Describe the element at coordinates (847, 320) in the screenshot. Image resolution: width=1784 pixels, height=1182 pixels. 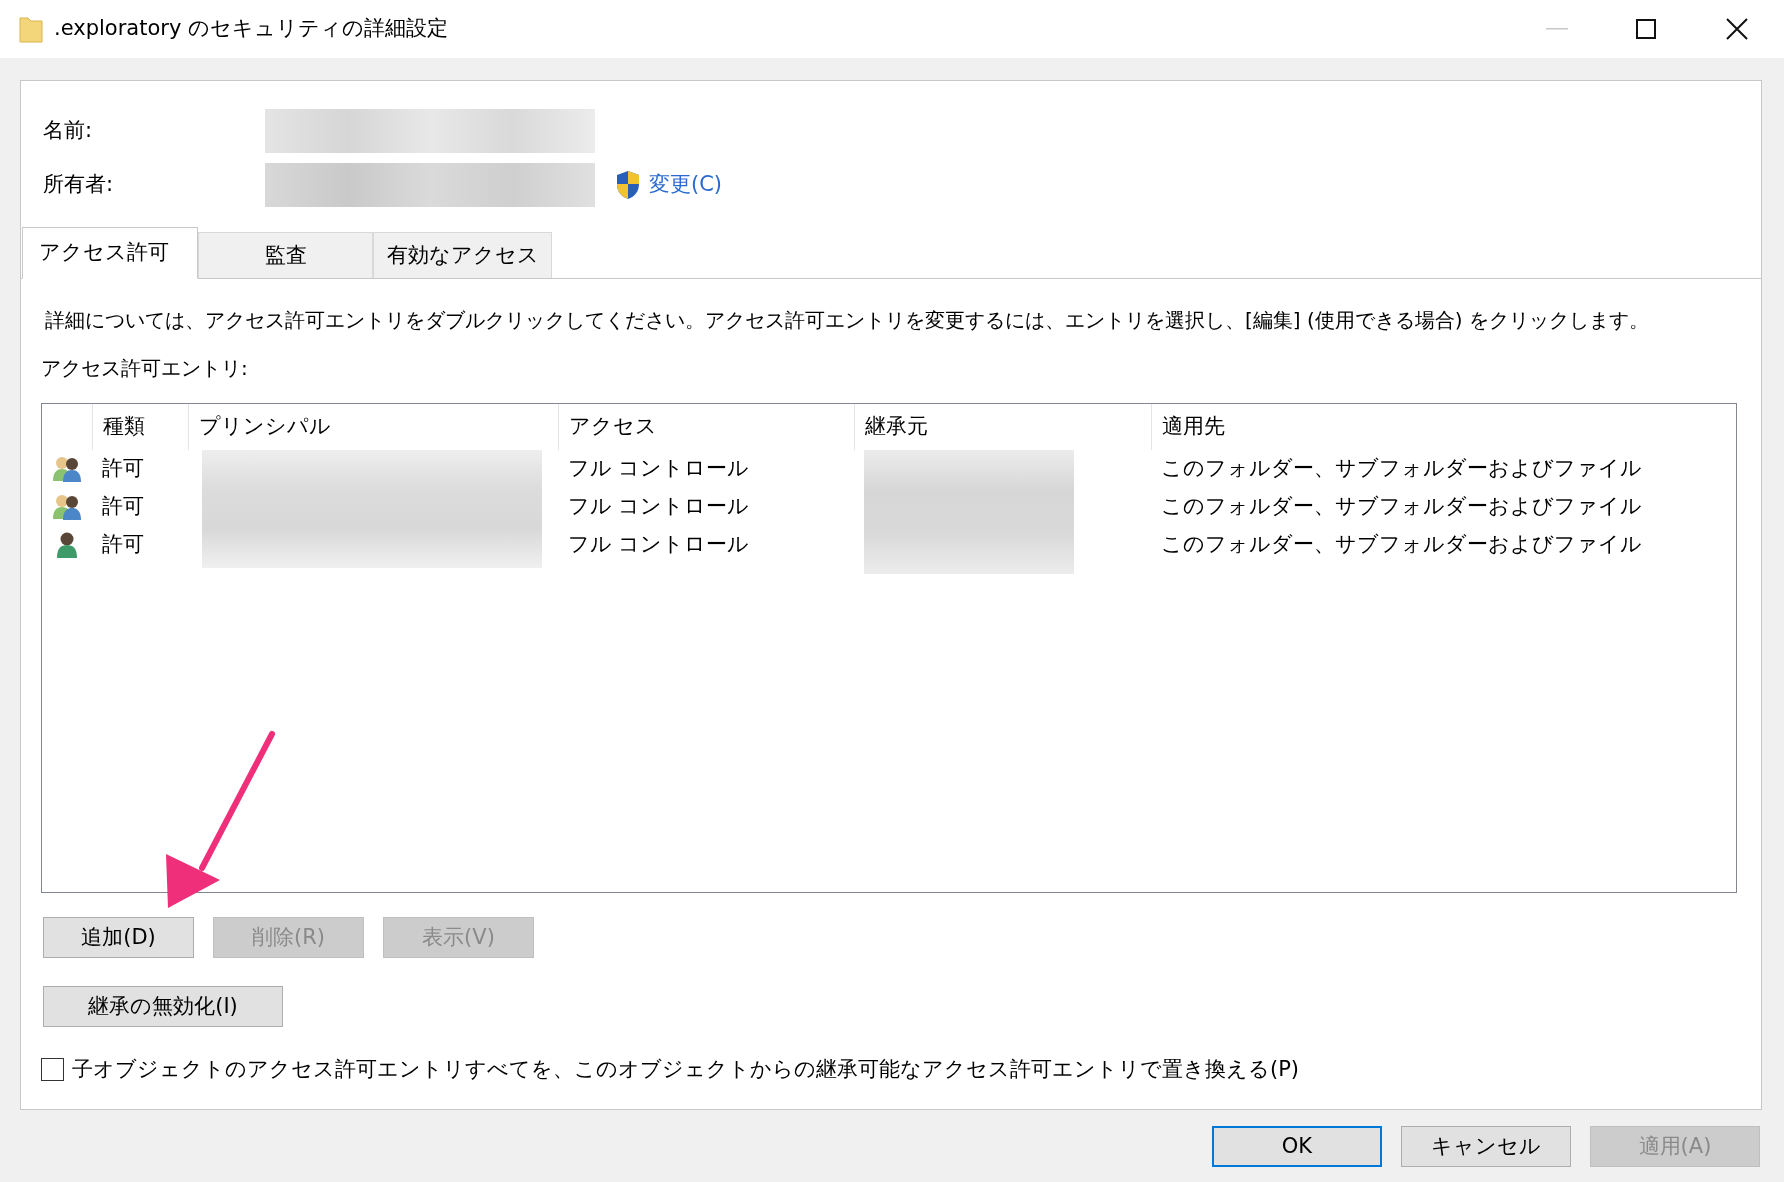
I see `description-text: 詳細については、アクセス許可エントリをダブルクリックしてください。アクセス許可エントリを変更するには、エントリを選択し、[編集] (使用できる場合) をクリックします。` at that location.